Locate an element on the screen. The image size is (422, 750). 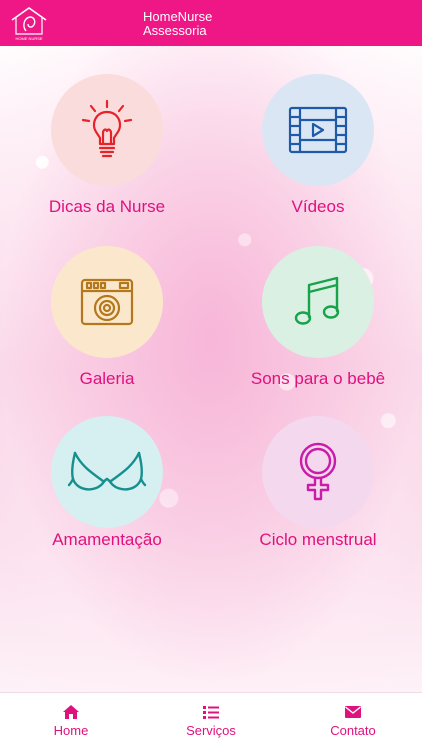
film-play-icon is located at coordinates (318, 130).